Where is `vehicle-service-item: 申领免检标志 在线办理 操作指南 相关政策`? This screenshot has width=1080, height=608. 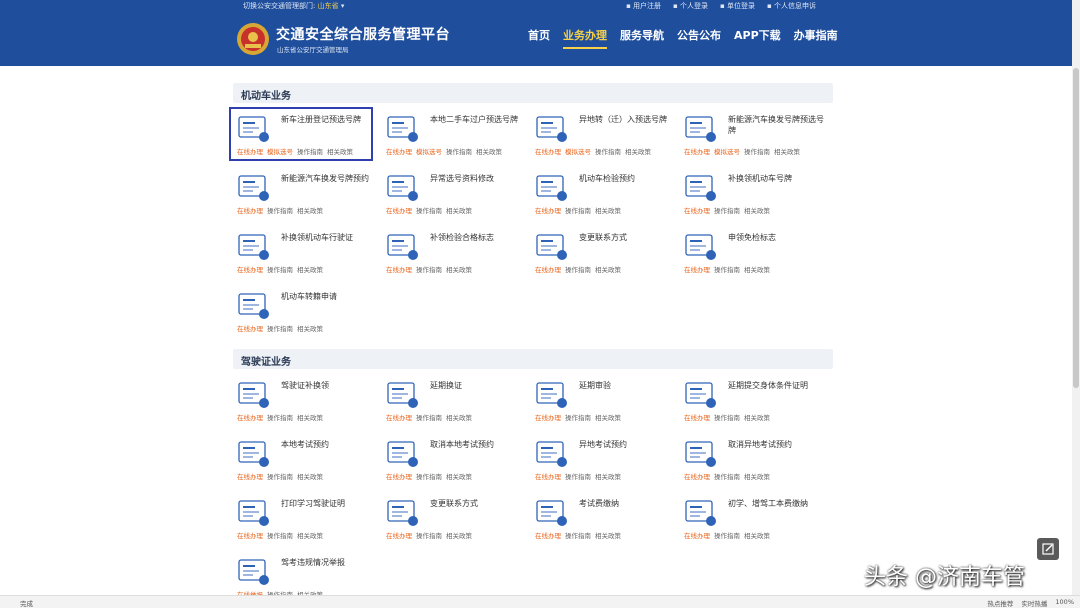
vehicle-service-item: 申领免检标志 在线办理 操作指南 相关政策 is located at coordinates (756, 255).